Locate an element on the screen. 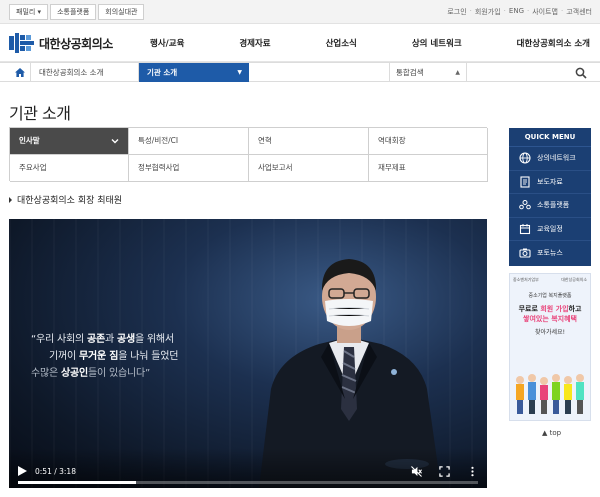  quick-item-schedule: 교육일정 is located at coordinates (550, 229).